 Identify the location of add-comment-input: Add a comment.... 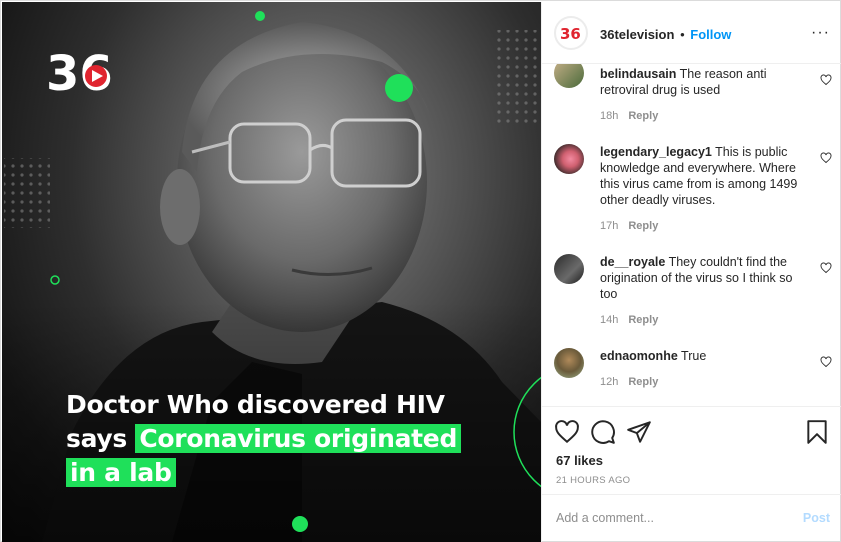
(605, 518).